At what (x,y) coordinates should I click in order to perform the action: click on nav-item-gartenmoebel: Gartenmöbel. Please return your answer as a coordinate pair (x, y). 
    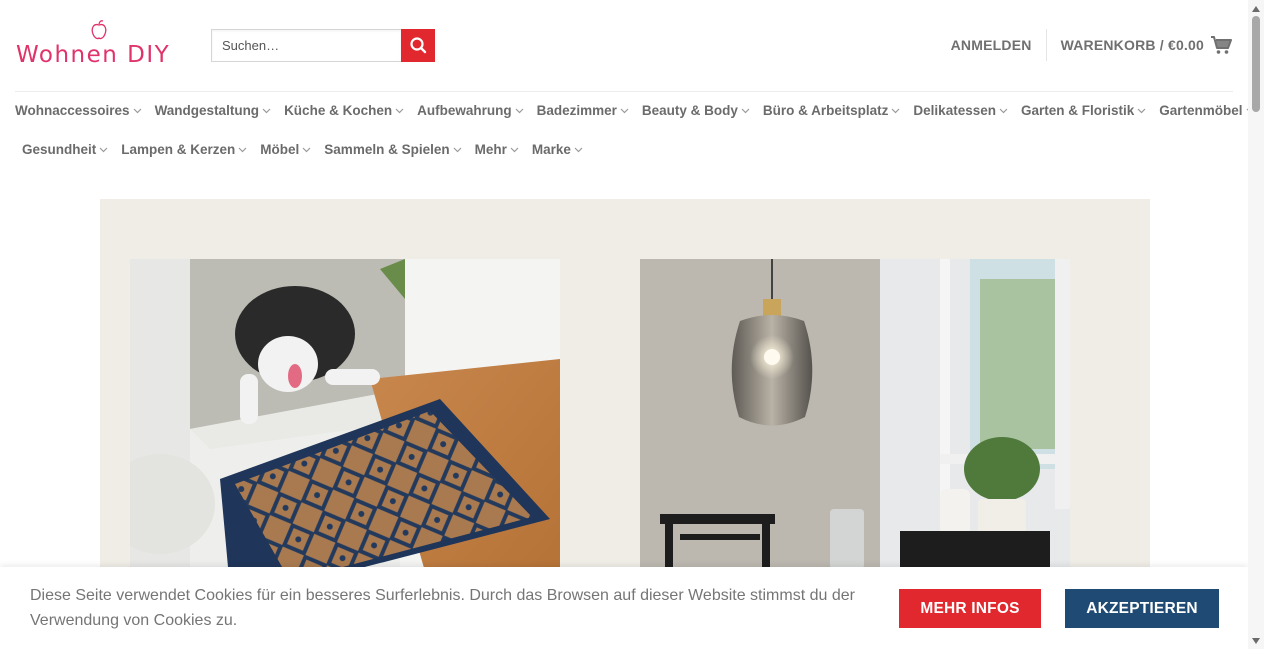
    Looking at the image, I should click on (1206, 110).